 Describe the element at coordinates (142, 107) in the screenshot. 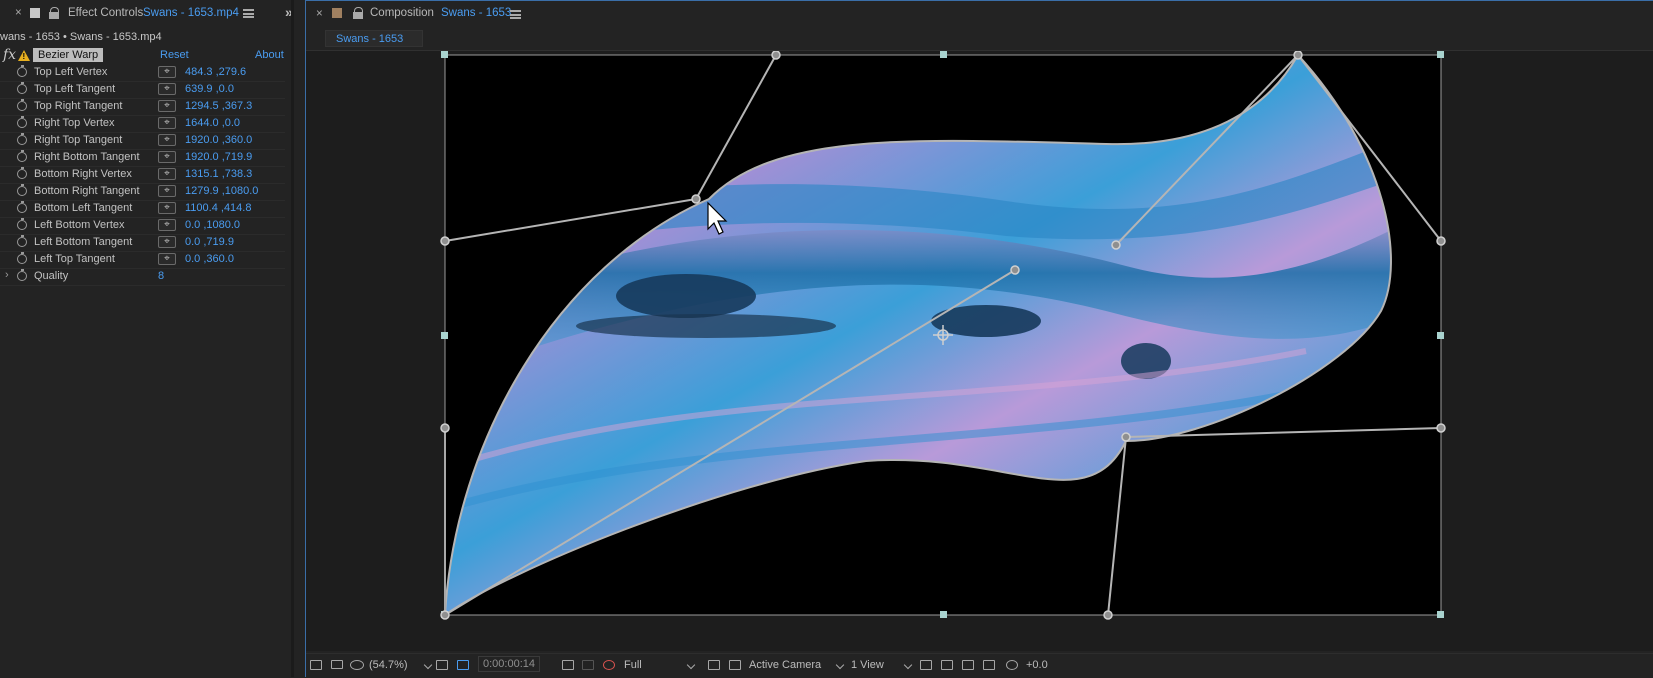

I see `property-row: Top Right Tangent ⌖ 1294.5 ,367.3` at that location.